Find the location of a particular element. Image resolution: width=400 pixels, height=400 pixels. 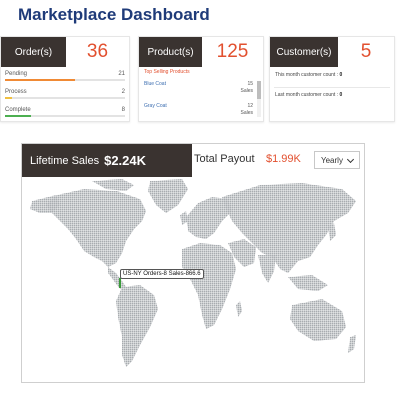

india-region is located at coordinates (267, 269).